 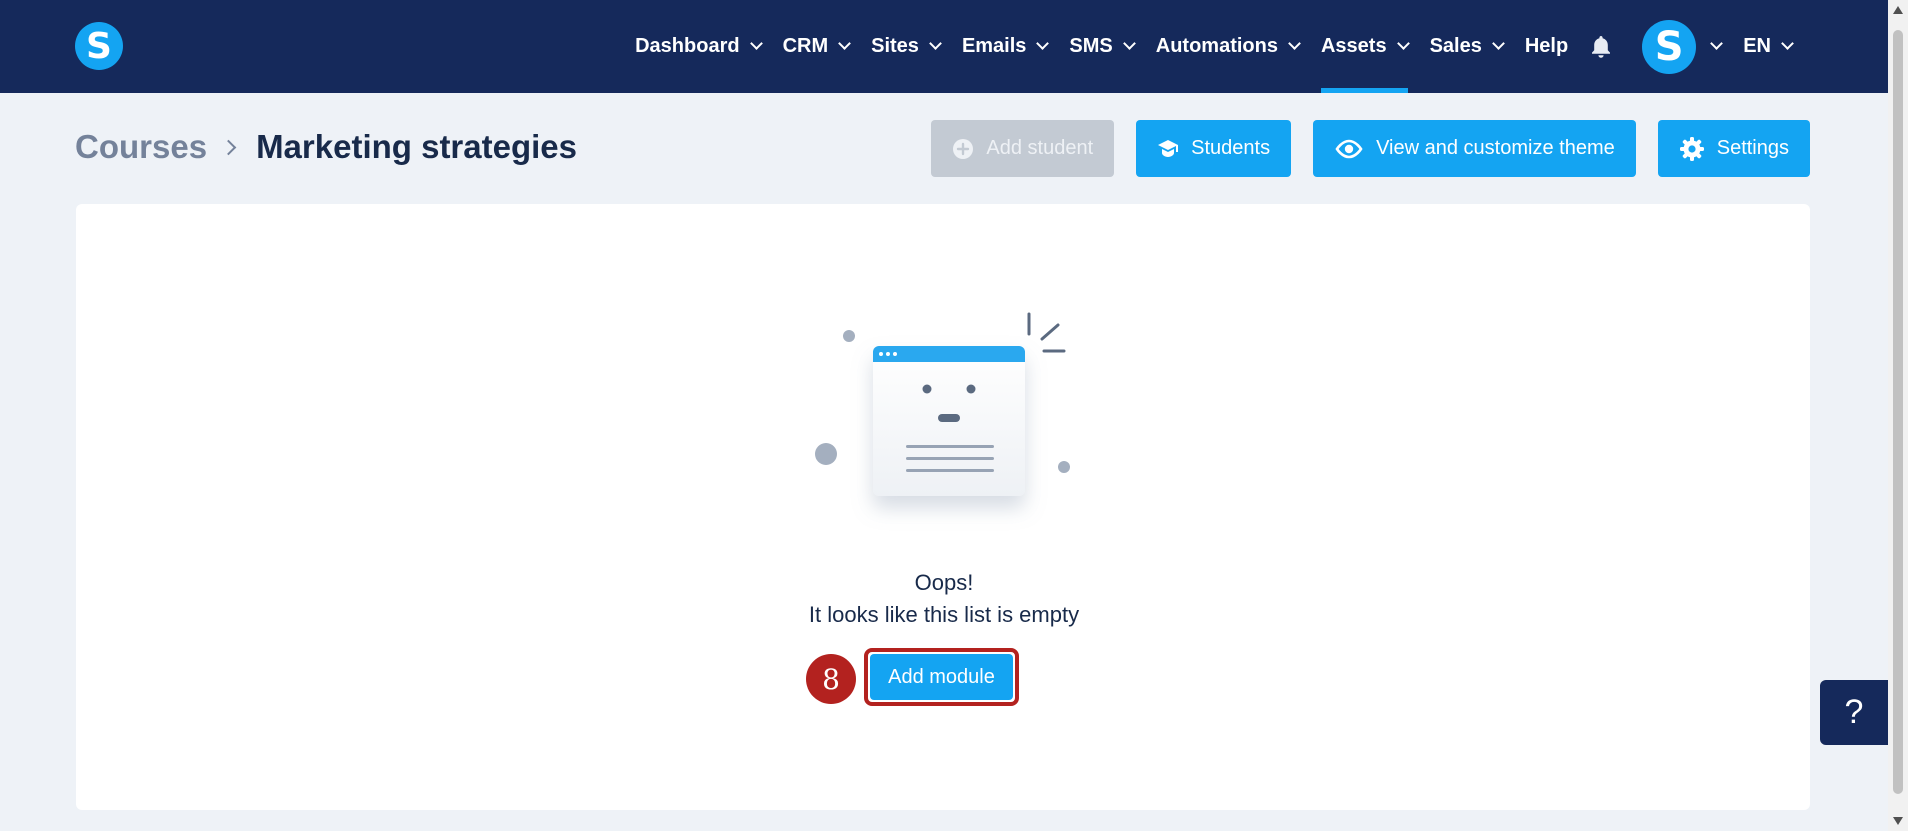 What do you see at coordinates (1898, 10) in the screenshot?
I see `scroll-up-arrow-icon` at bounding box center [1898, 10].